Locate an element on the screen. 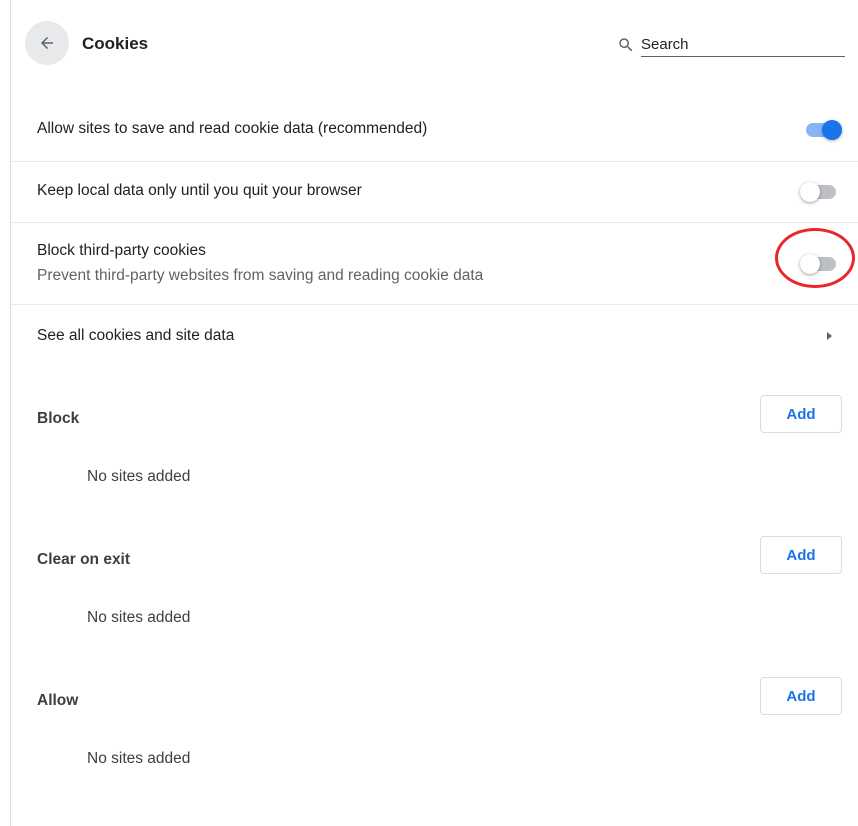 The height and width of the screenshot is (826, 858). back-button is located at coordinates (47, 43).